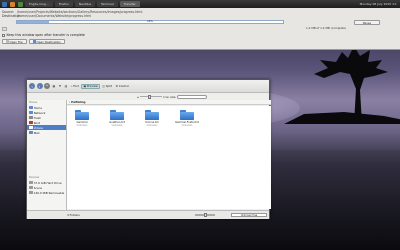 This screenshot has width=400, height=250. What do you see at coordinates (39, 112) in the screenshot?
I see `place-label: Network` at bounding box center [39, 112].